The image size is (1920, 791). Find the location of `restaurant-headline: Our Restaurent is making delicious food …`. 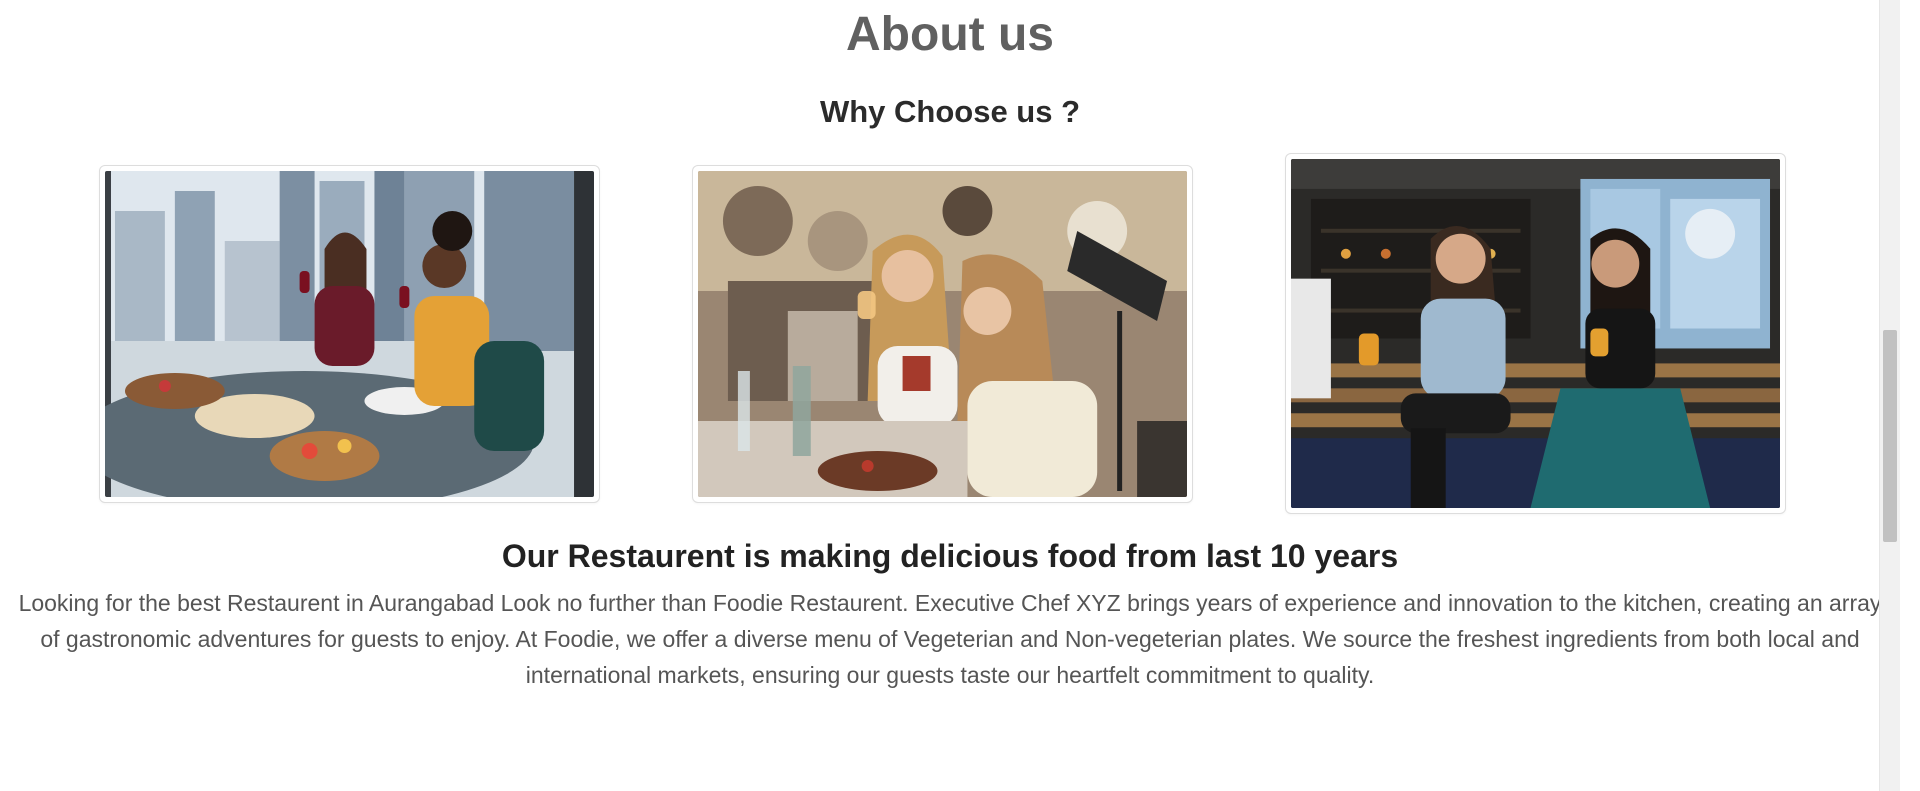

restaurant-headline: Our Restaurent is making delicious food … is located at coordinates (950, 556).